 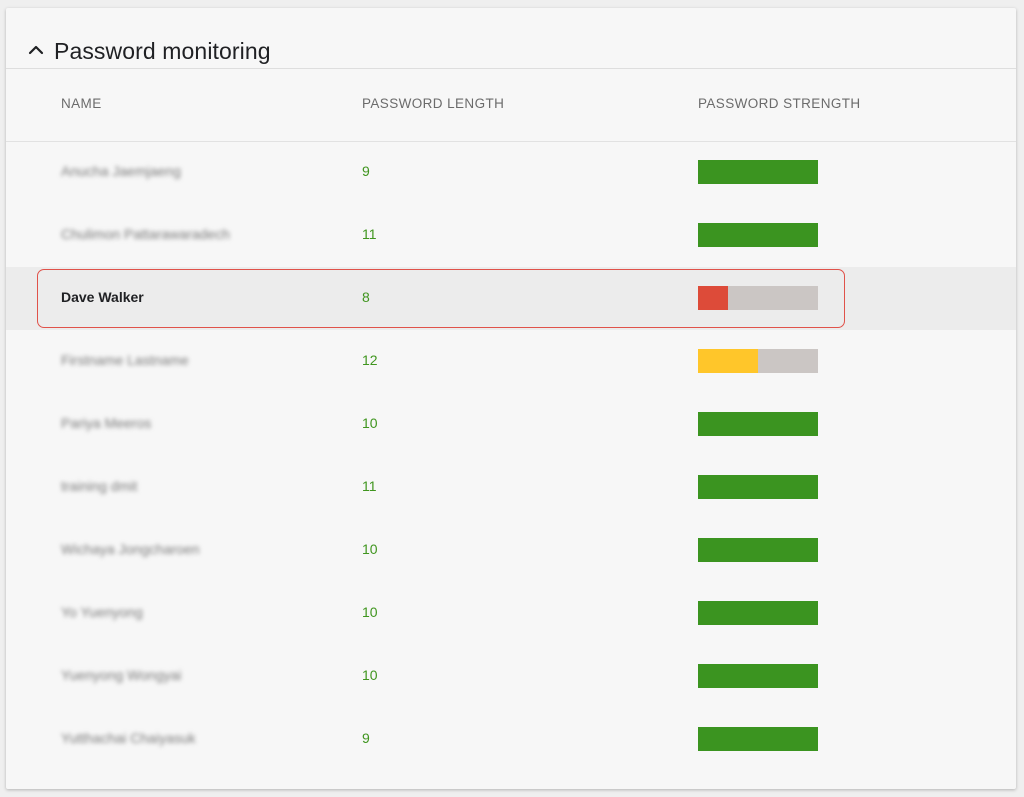 What do you see at coordinates (106, 423) in the screenshot?
I see `user-name: Pariya Meeros` at bounding box center [106, 423].